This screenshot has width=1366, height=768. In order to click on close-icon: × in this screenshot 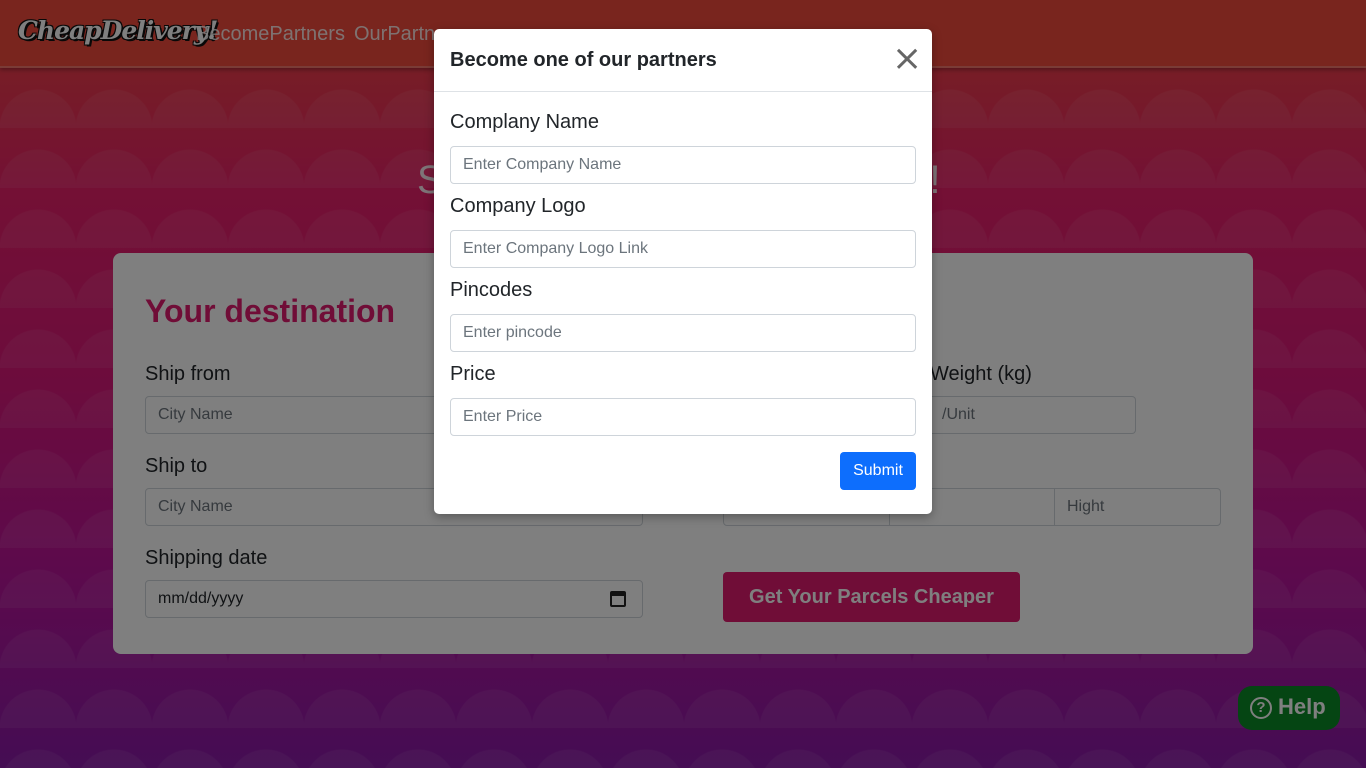, I will do `click(907, 59)`.